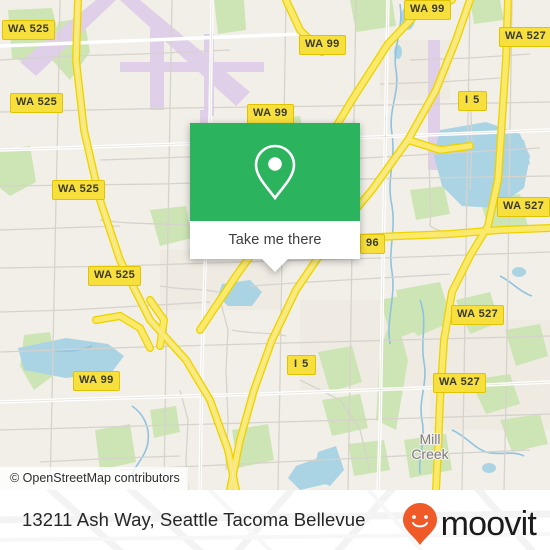 The height and width of the screenshot is (550, 550). I want to click on shield-wa-96: 96, so click(373, 244).